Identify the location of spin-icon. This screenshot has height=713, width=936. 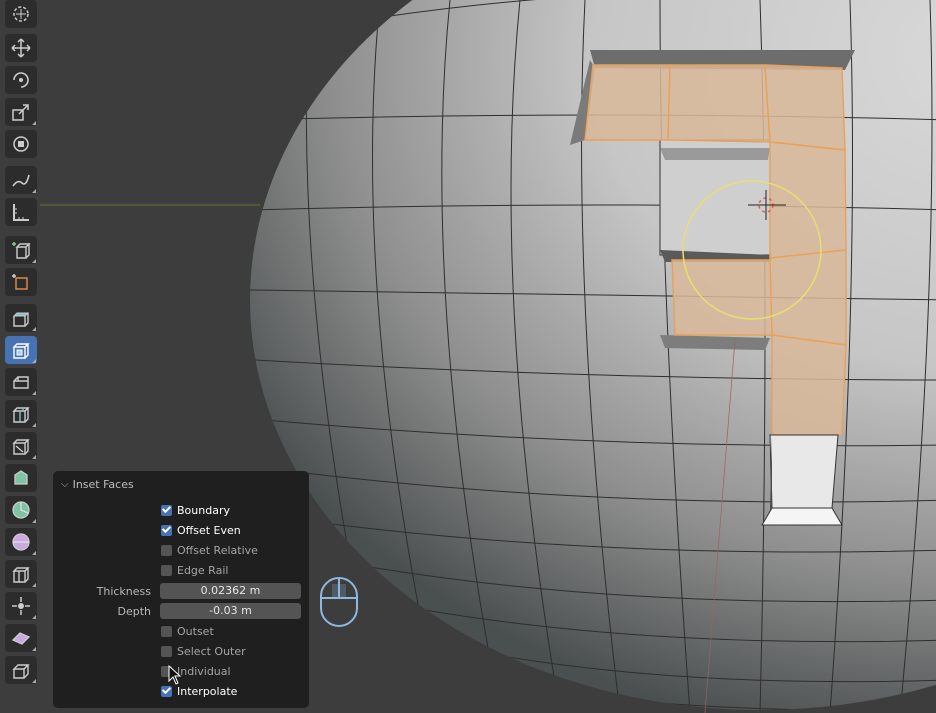
(21, 510).